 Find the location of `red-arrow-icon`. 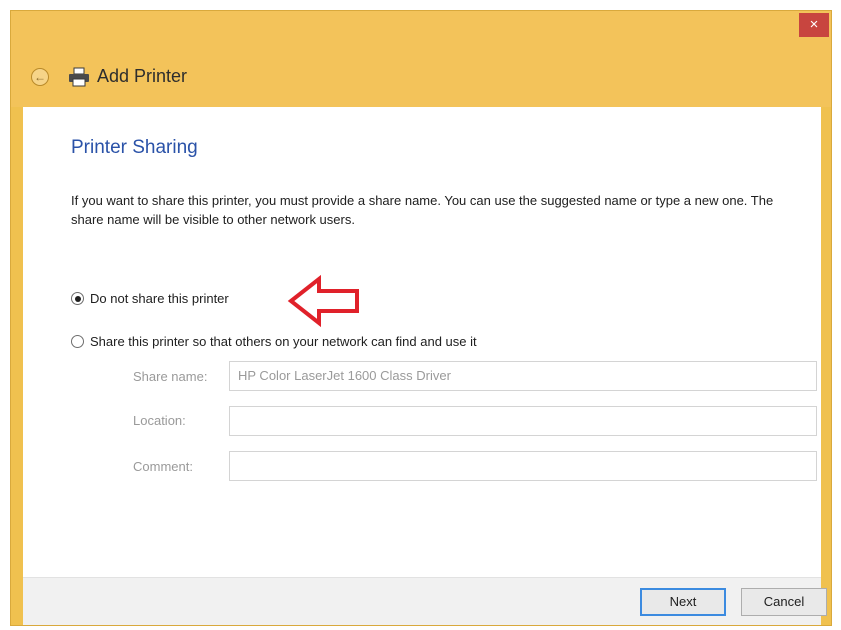

red-arrow-icon is located at coordinates (323, 301).